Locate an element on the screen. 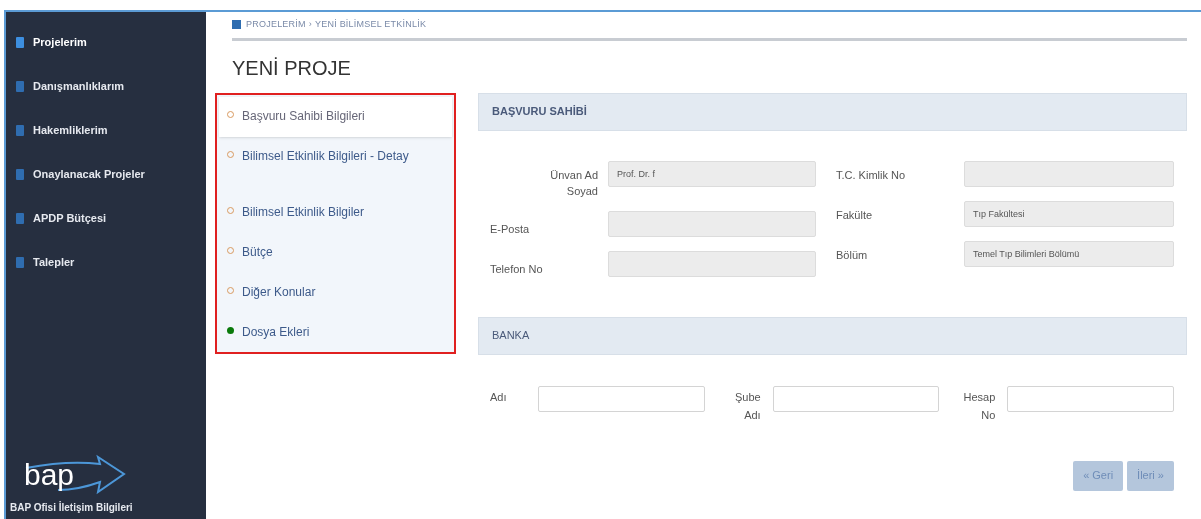 This screenshot has height=519, width=1201. sidebar-item: Danışmanlıklarım is located at coordinates (106, 86).